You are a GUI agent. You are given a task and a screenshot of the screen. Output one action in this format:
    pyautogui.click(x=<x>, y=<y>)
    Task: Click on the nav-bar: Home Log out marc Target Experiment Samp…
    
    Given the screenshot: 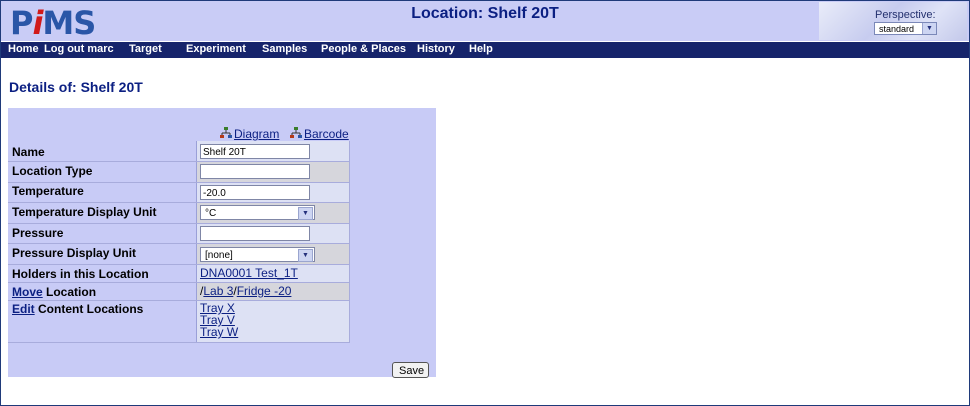 What is the action you would take?
    pyautogui.click(x=485, y=50)
    